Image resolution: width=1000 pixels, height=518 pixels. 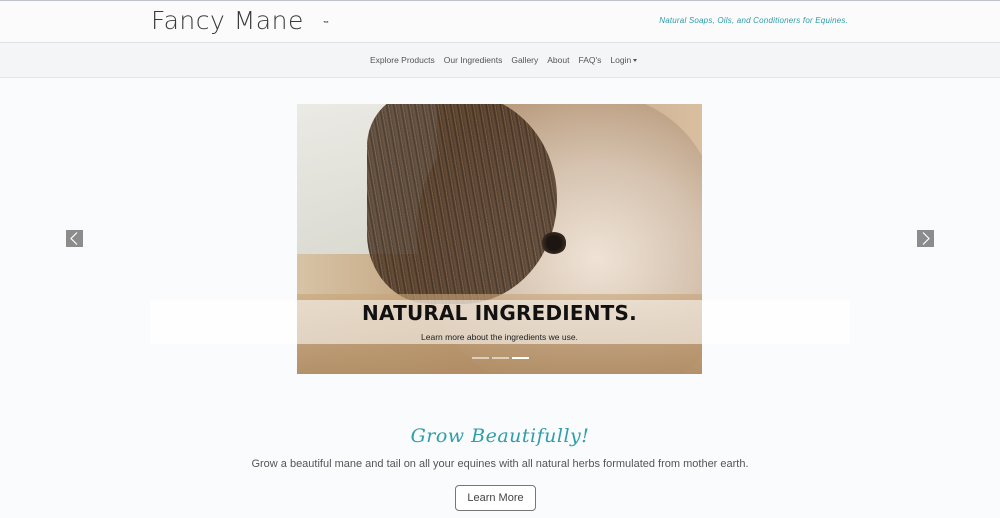 I want to click on nav-about: About, so click(x=558, y=60).